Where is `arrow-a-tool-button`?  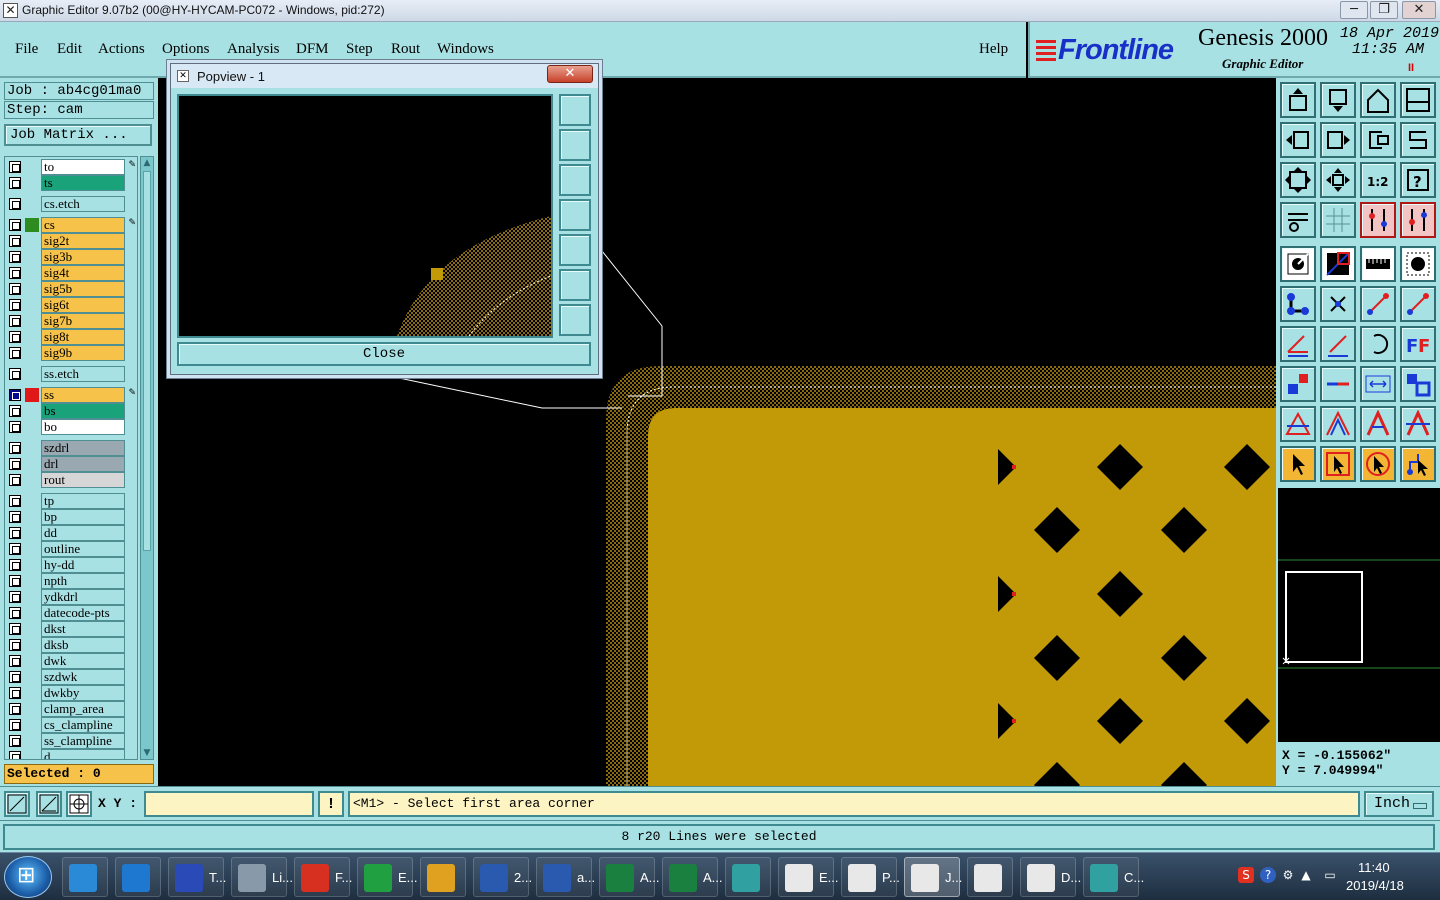
arrow-a-tool-button is located at coordinates (1378, 424).